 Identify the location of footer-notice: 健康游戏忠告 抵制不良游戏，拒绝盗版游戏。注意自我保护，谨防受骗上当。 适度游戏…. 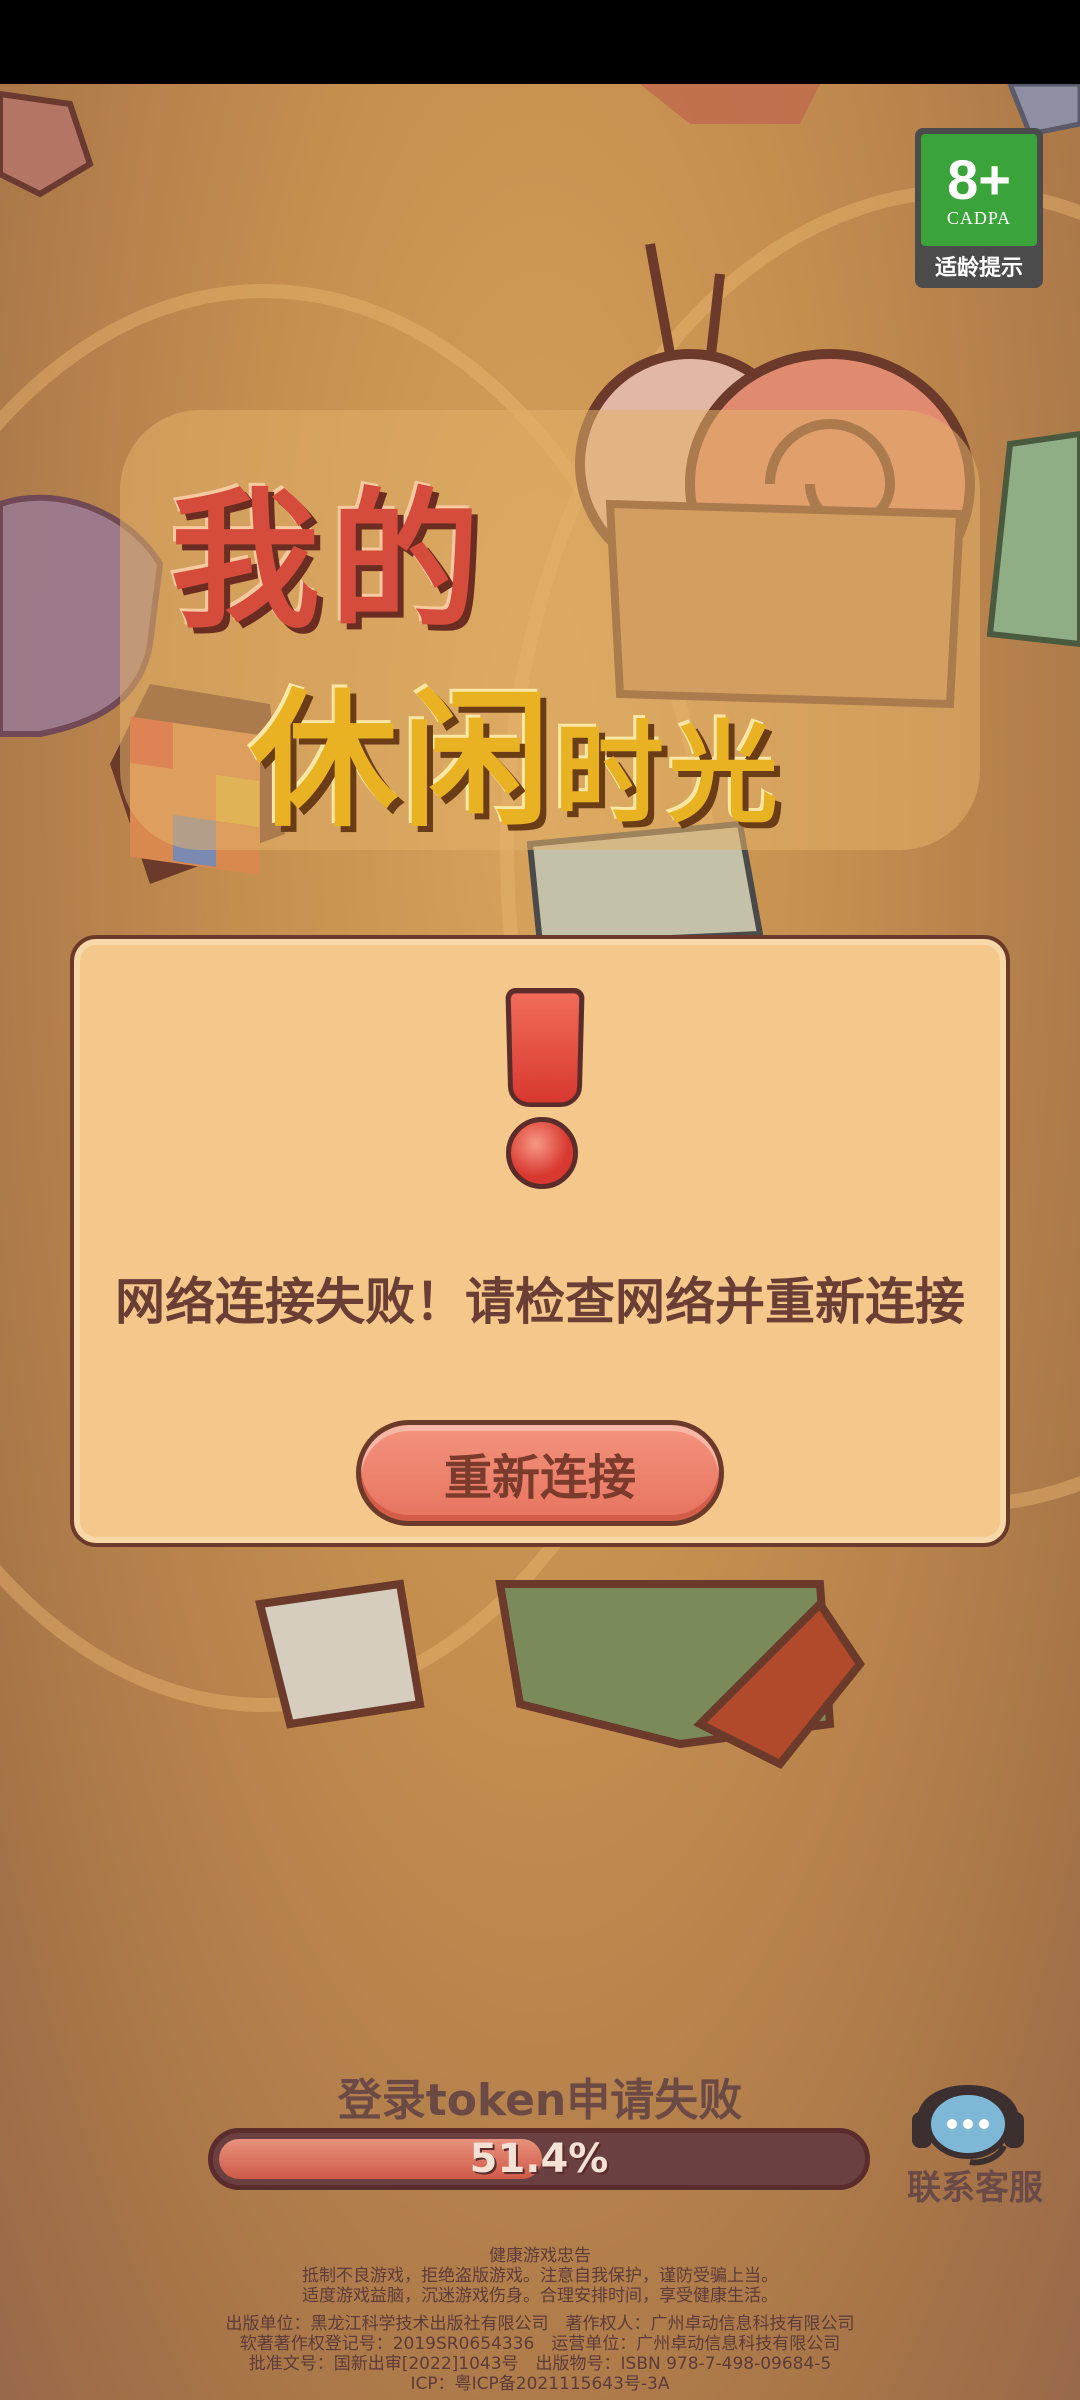
(540, 2320).